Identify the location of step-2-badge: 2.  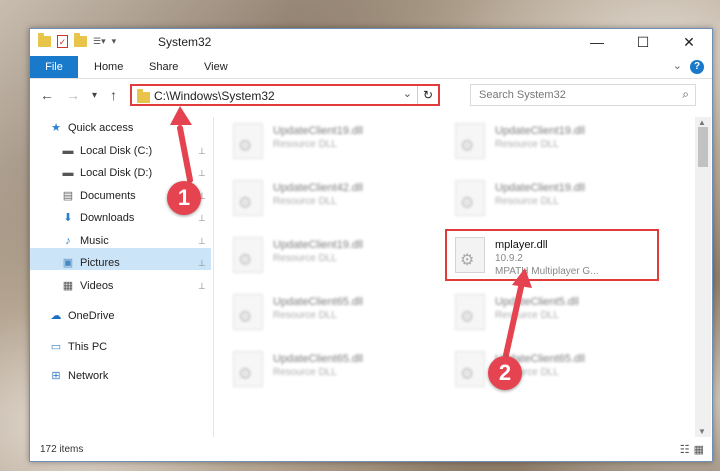
(505, 373).